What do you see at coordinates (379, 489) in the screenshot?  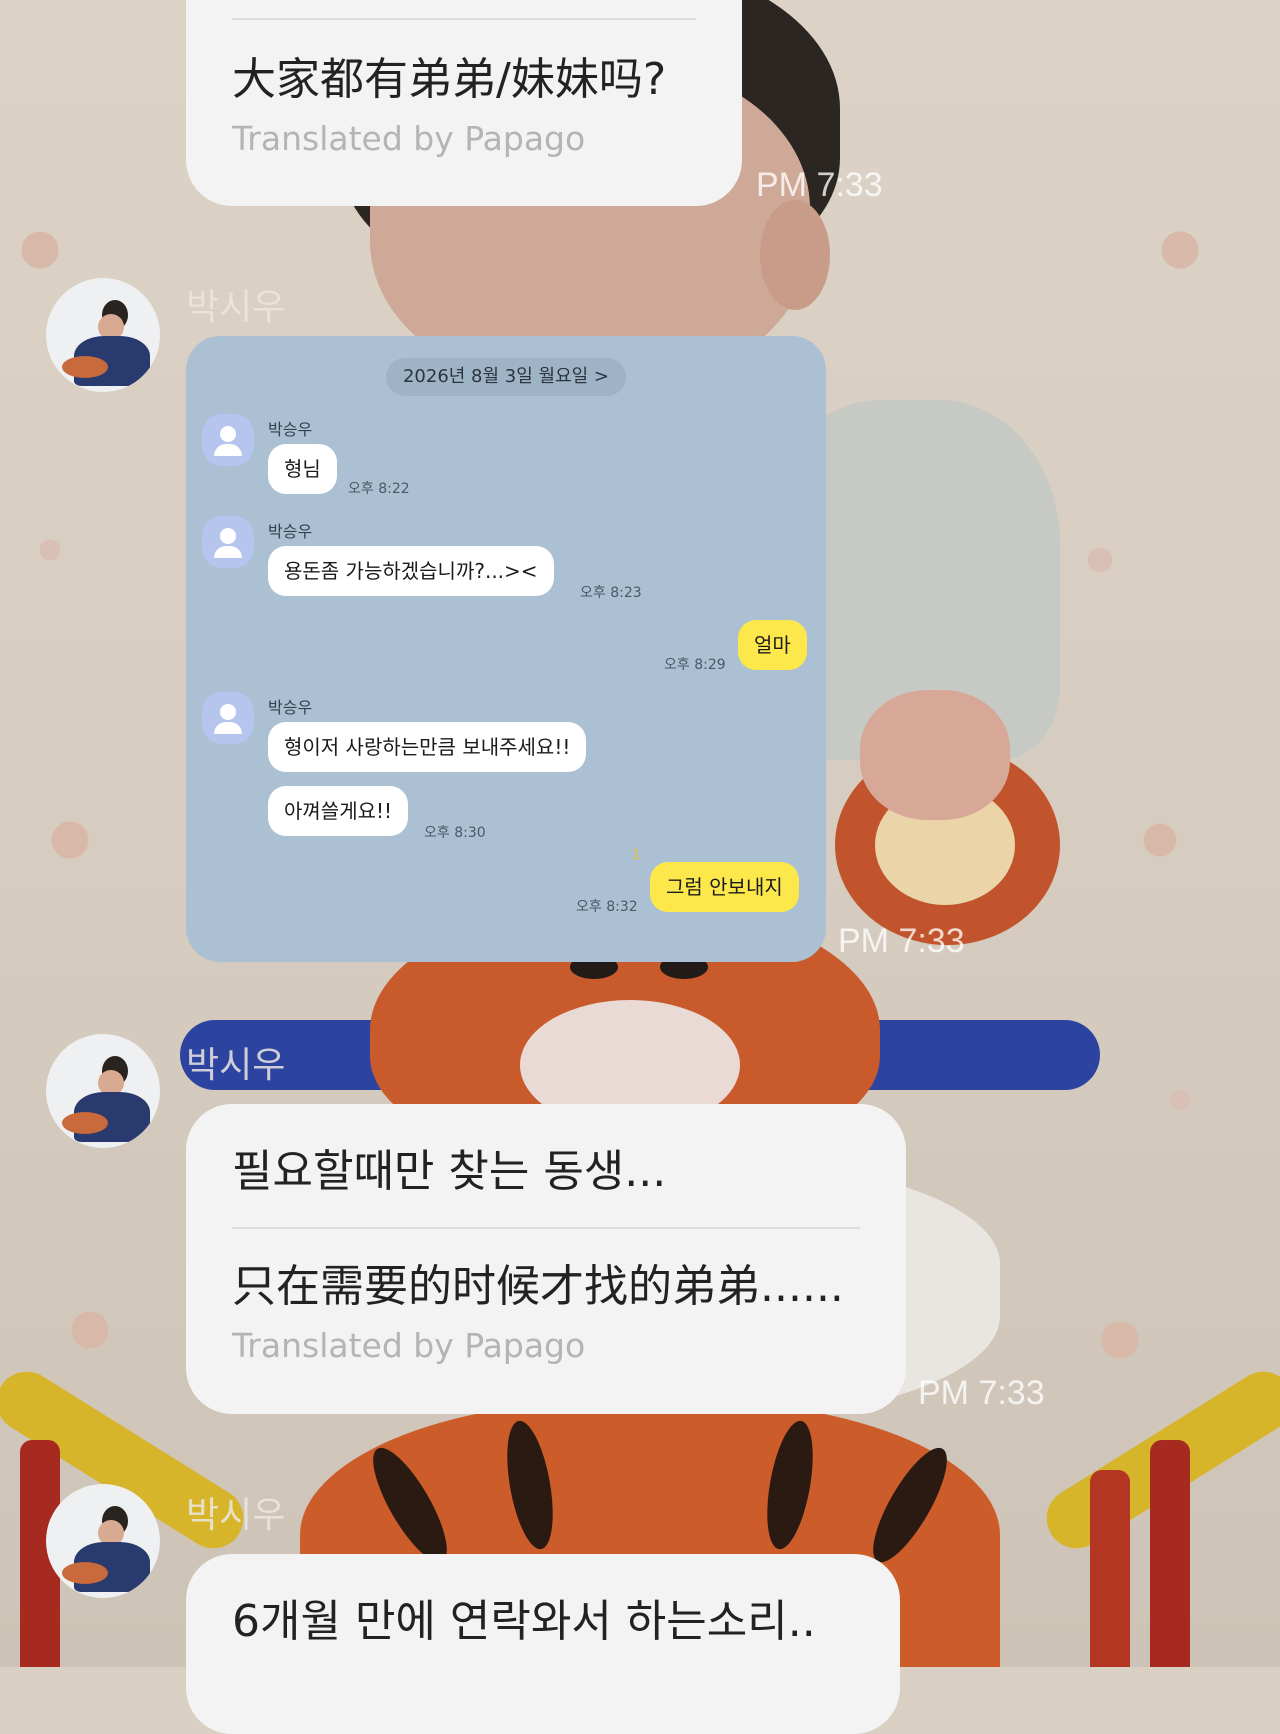 I see `bubble-time: 오후 8:22` at bounding box center [379, 489].